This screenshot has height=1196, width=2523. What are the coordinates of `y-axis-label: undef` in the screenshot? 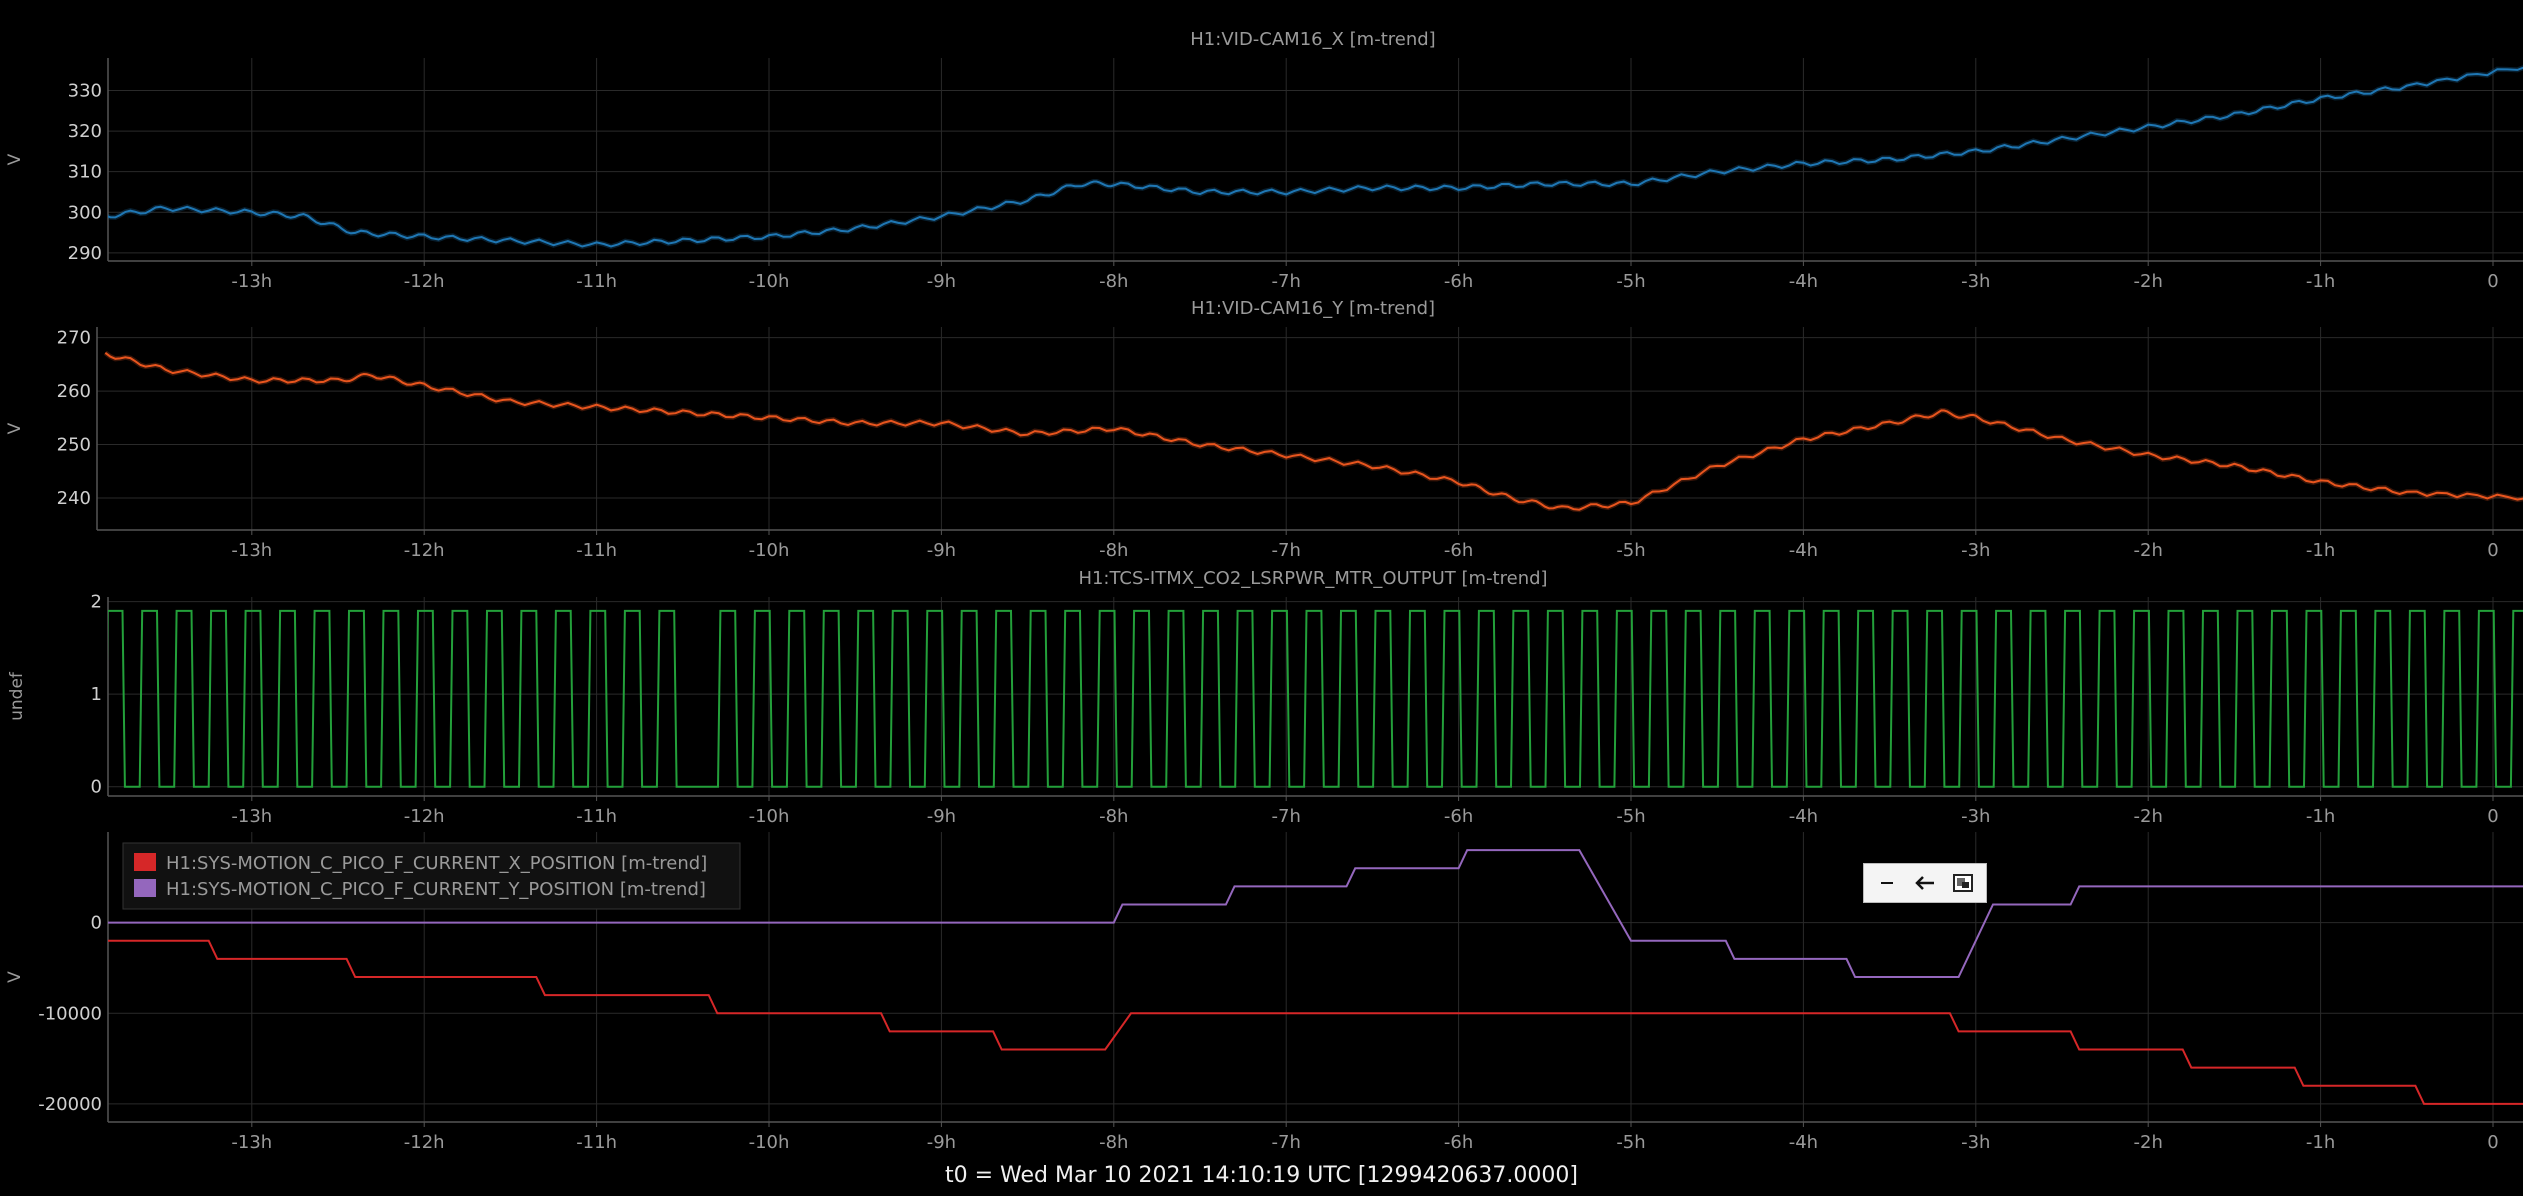 It's located at (17, 696).